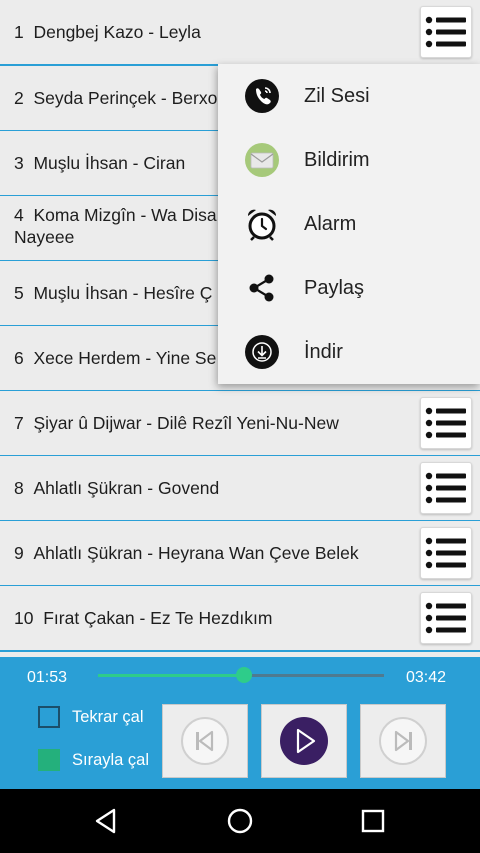 The width and height of the screenshot is (480, 853). I want to click on menu-item-alarm: Alarm, so click(349, 224).